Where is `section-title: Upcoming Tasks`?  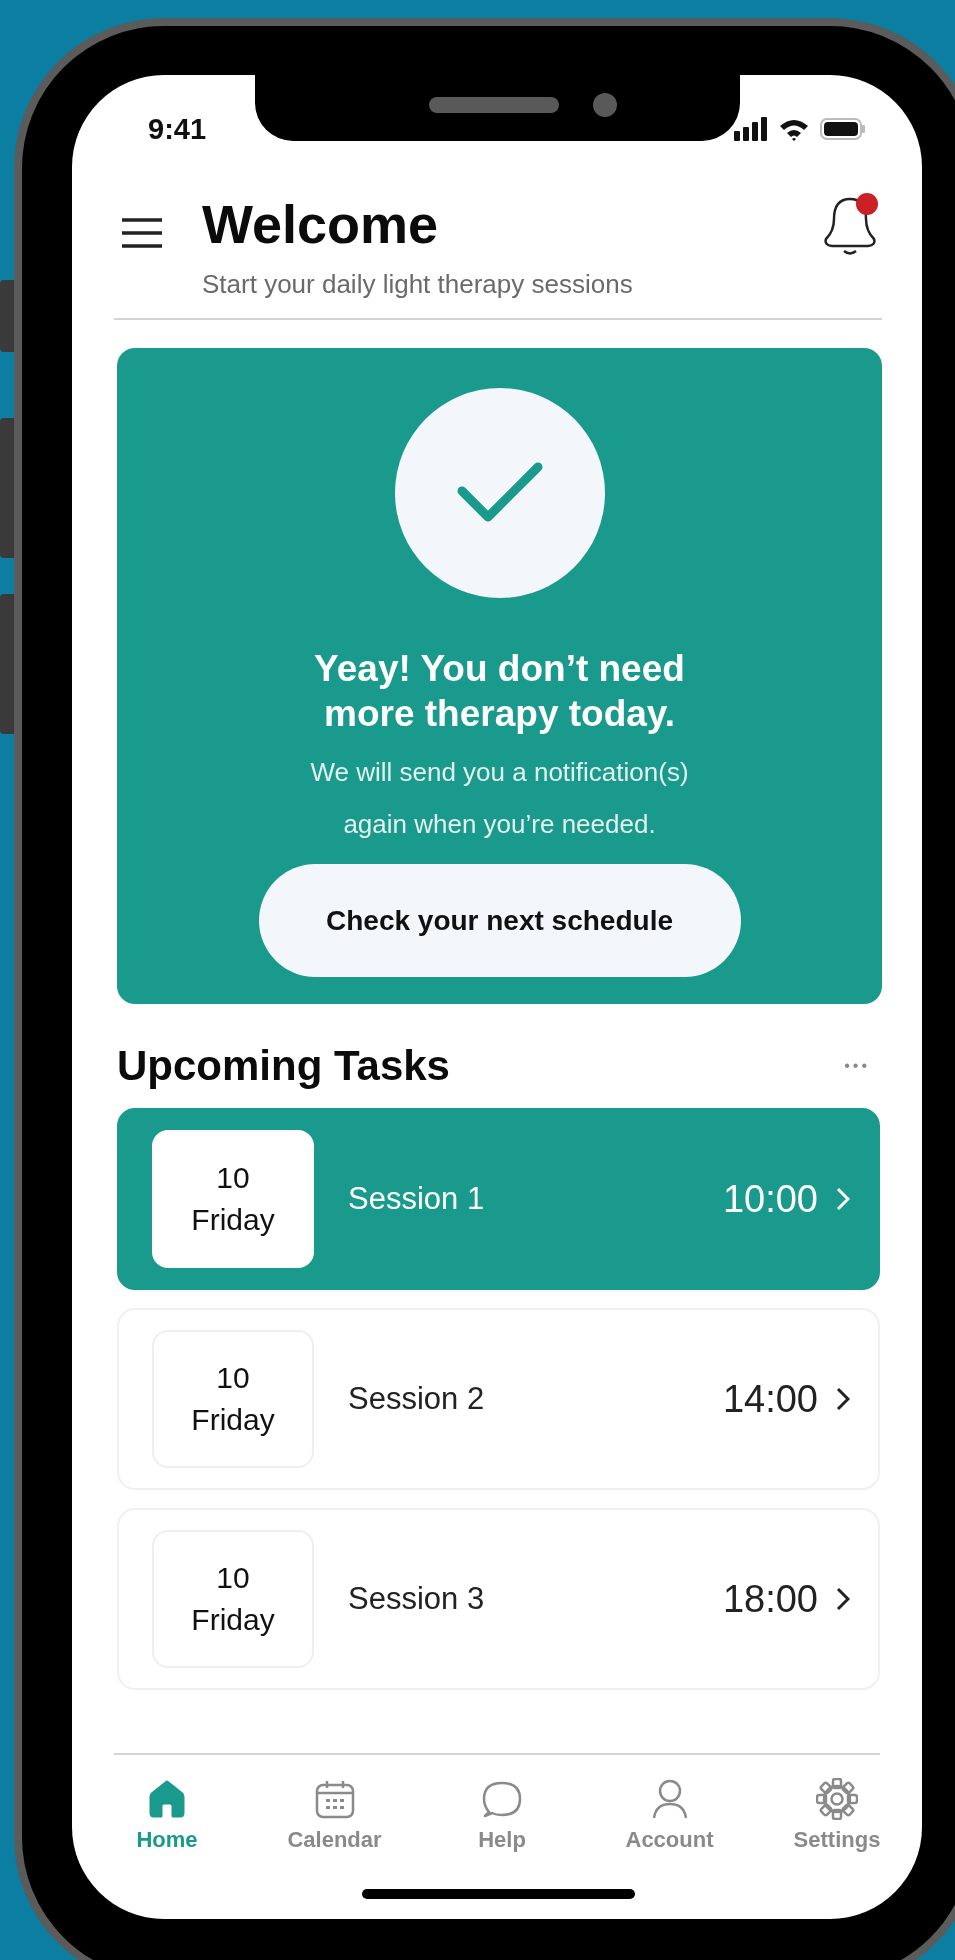
section-title: Upcoming Tasks is located at coordinates (283, 1066).